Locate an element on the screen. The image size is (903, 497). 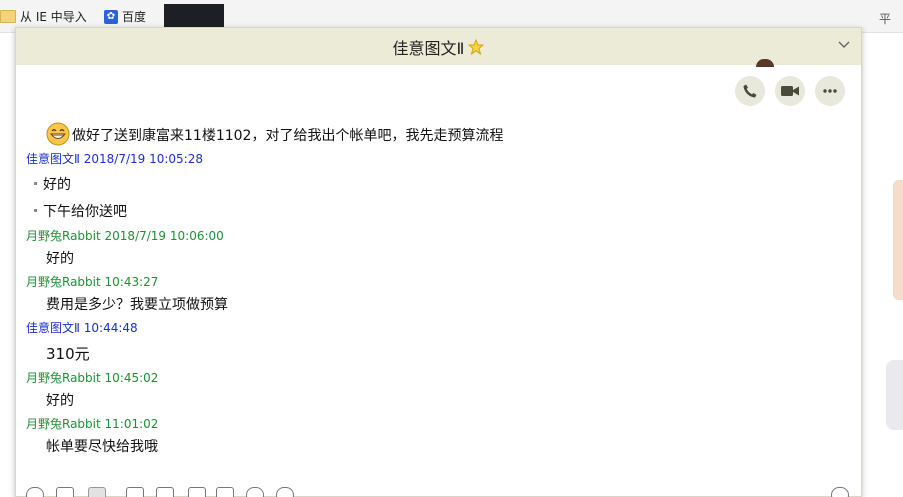
clock-icon is located at coordinates (840, 492).